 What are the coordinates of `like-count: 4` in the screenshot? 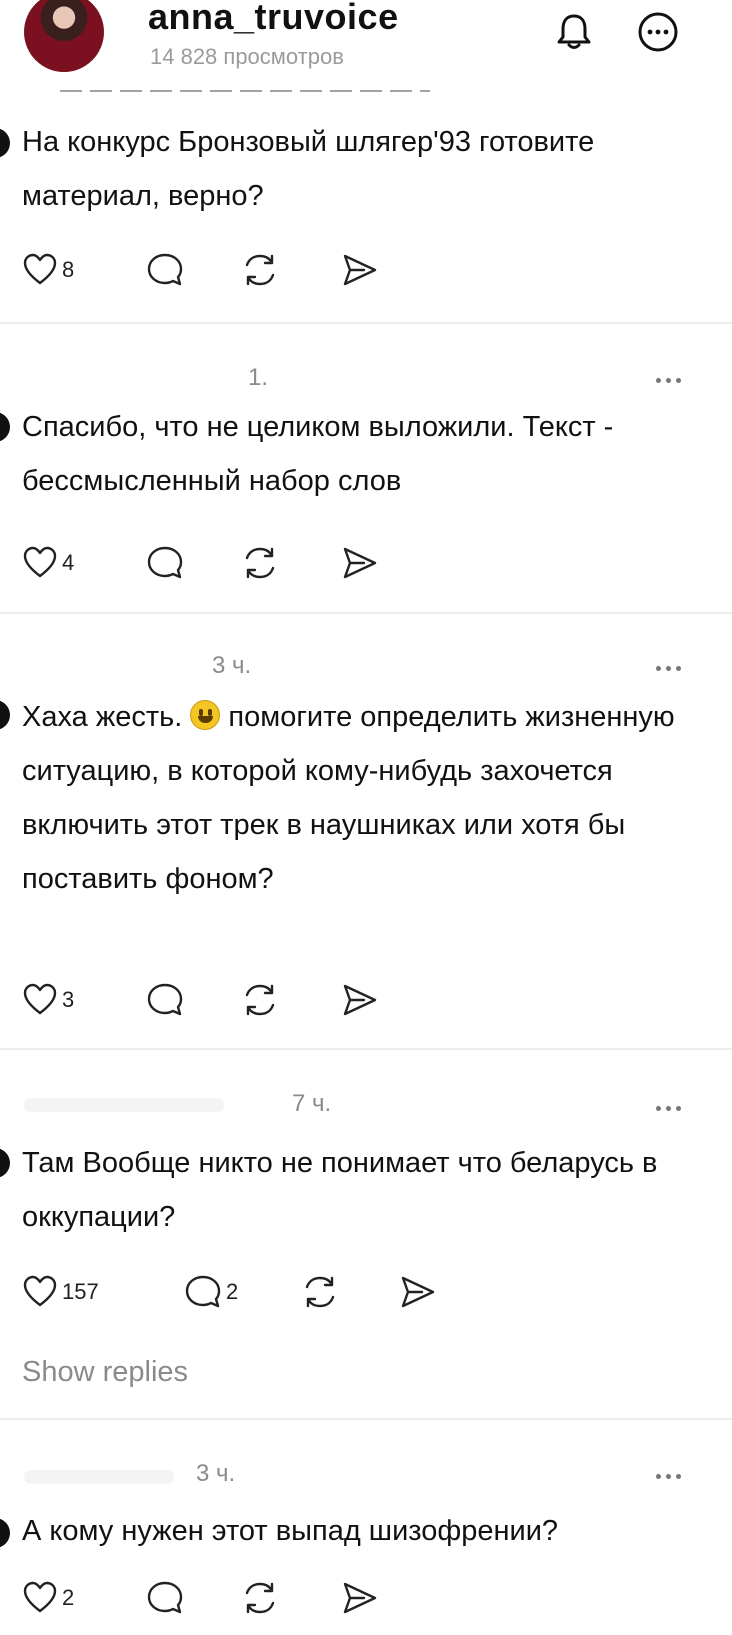 It's located at (68, 562).